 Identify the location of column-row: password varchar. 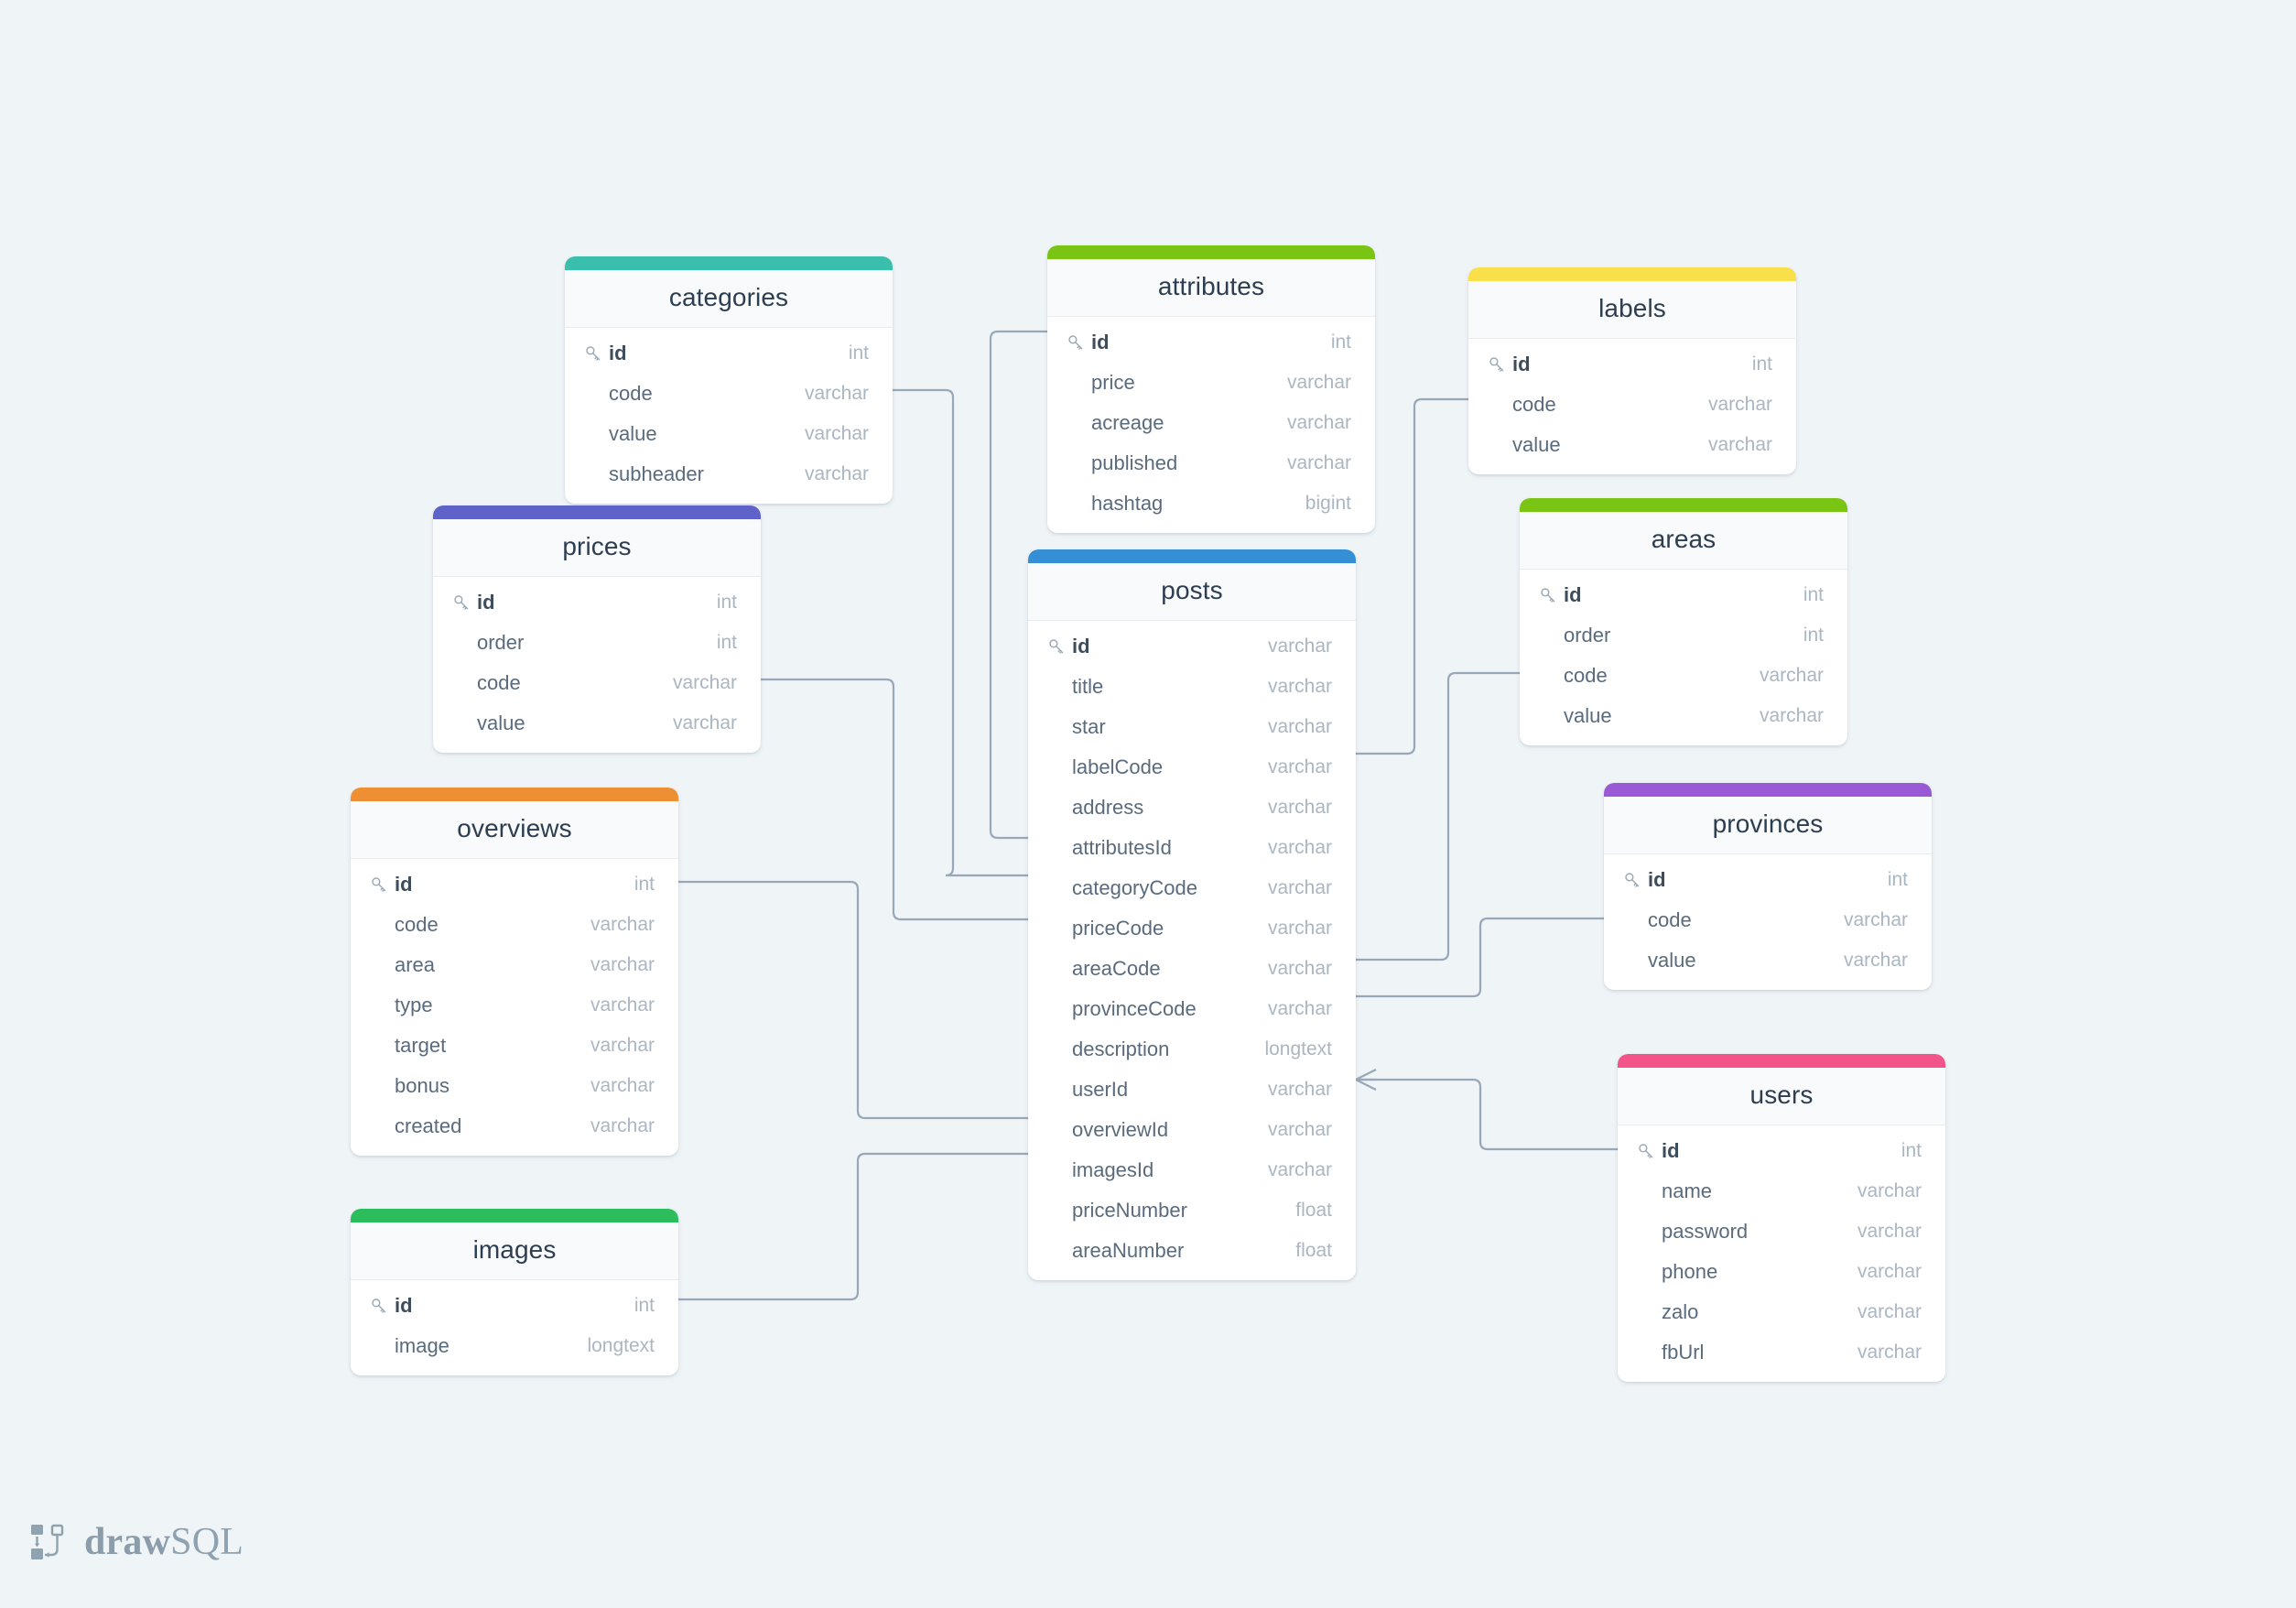
(1781, 1231).